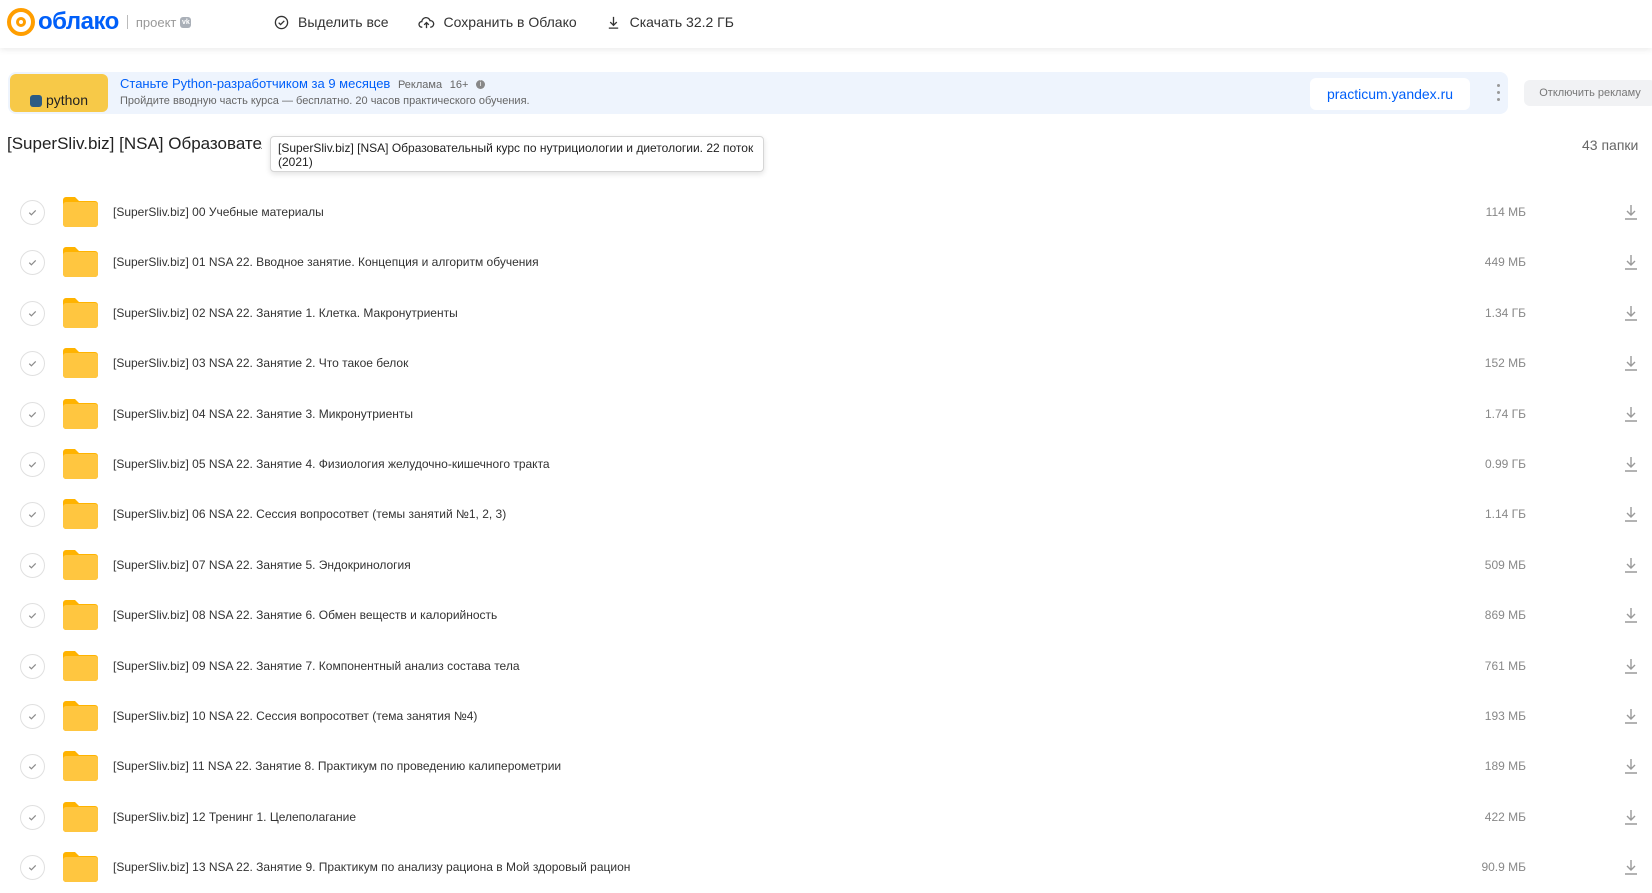 The height and width of the screenshot is (893, 1652). I want to click on more-vertical-icon, so click(1498, 93).